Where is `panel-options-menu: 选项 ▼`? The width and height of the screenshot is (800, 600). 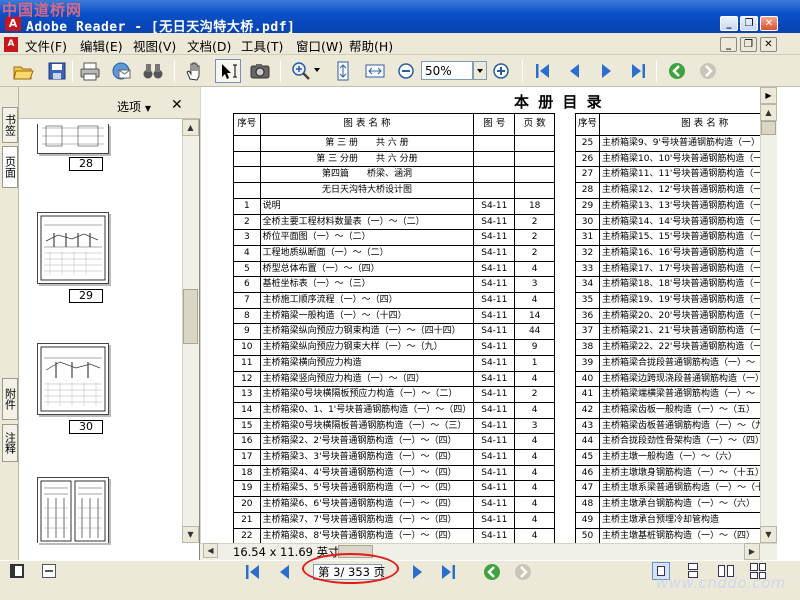 panel-options-menu: 选项 ▼ is located at coordinates (134, 106).